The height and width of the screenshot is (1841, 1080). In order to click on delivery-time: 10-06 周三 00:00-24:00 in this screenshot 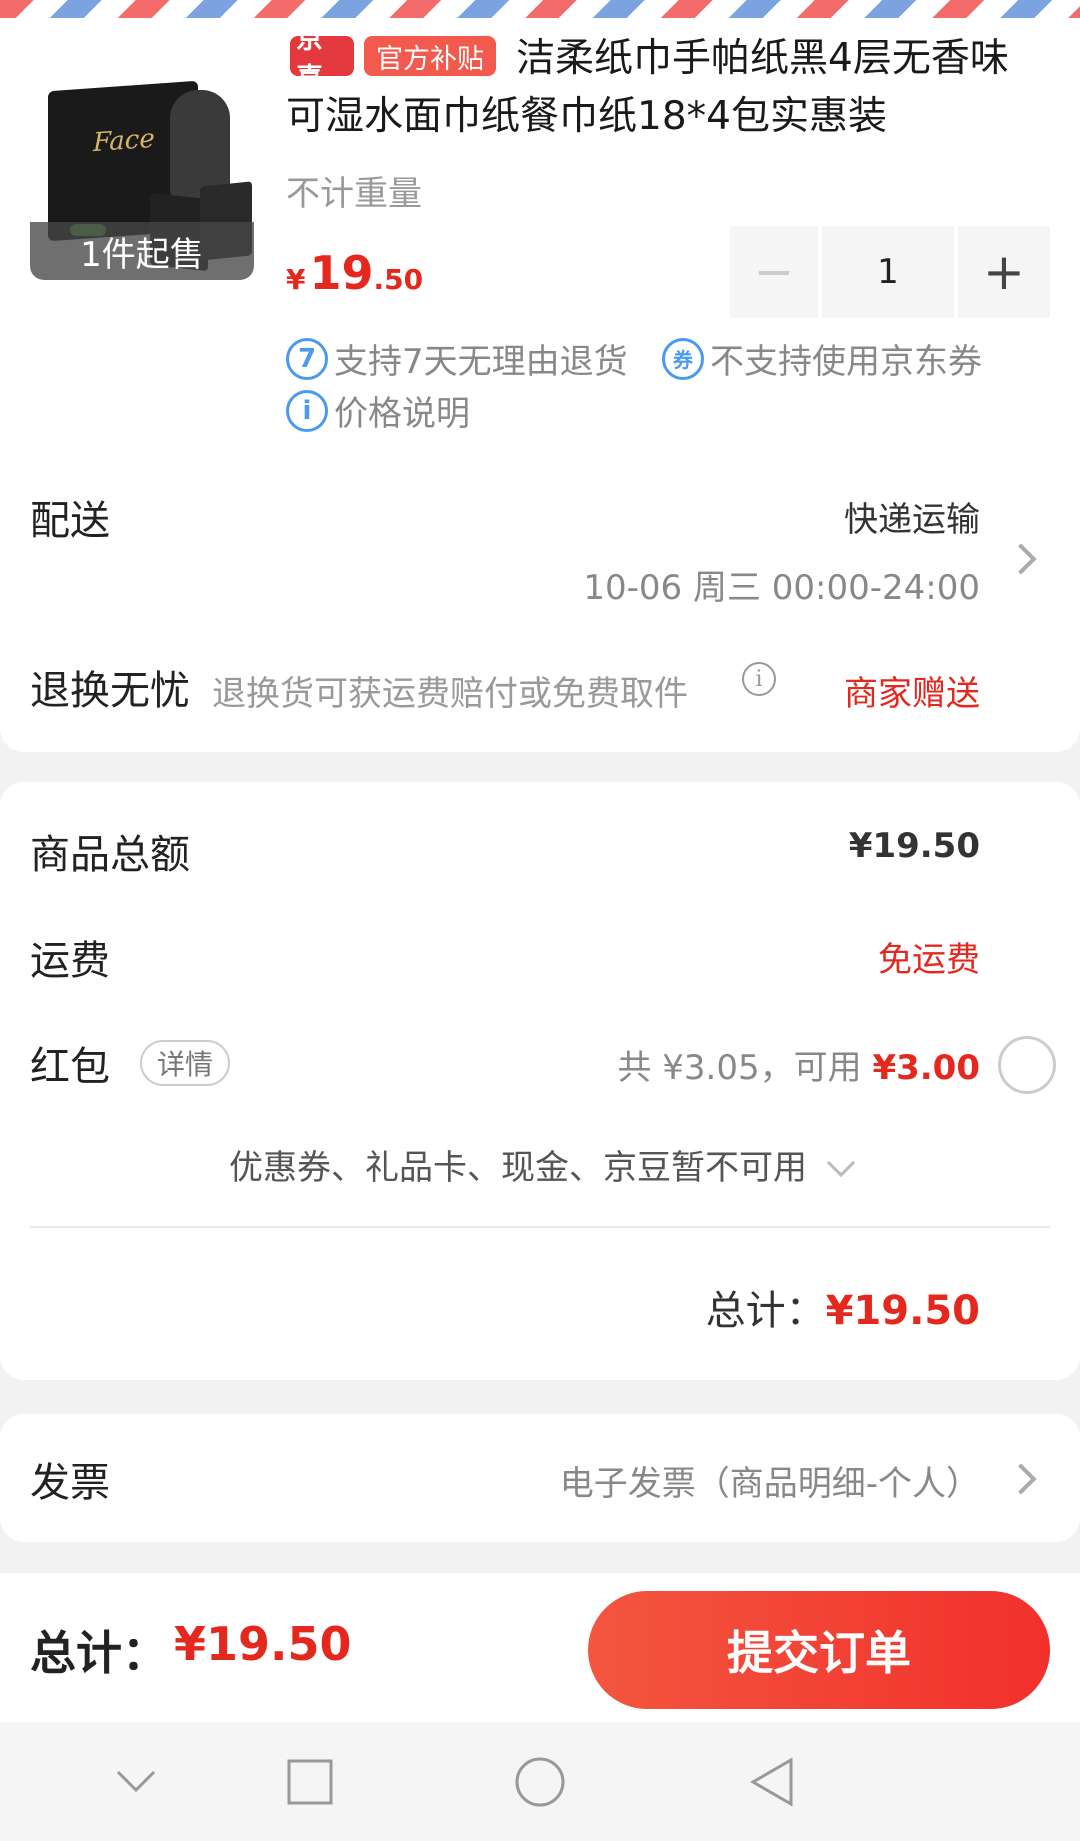, I will do `click(781, 584)`.